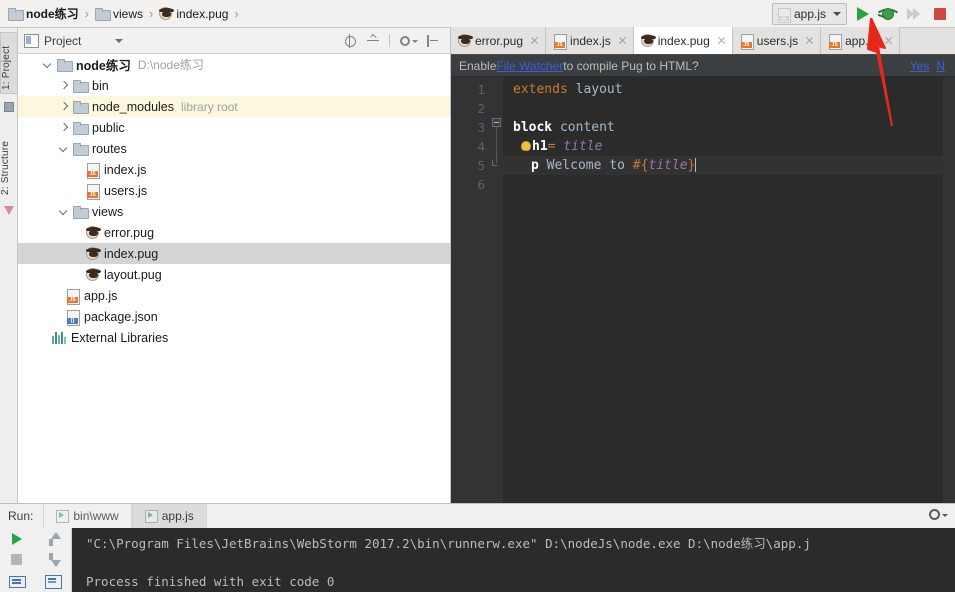  Describe the element at coordinates (496, 122) in the screenshot. I see `fold-collapse-icon` at that location.